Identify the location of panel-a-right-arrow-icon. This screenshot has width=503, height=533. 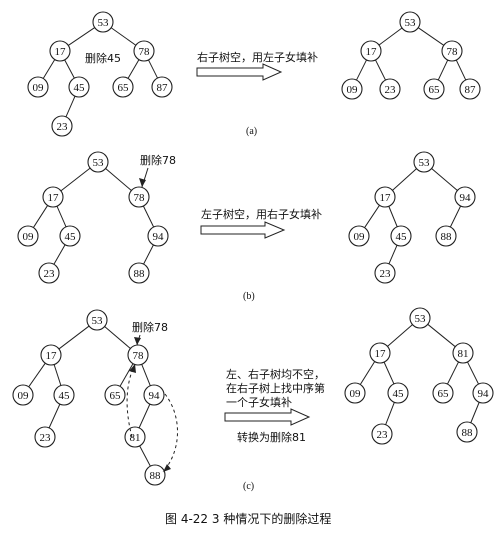
(239, 72).